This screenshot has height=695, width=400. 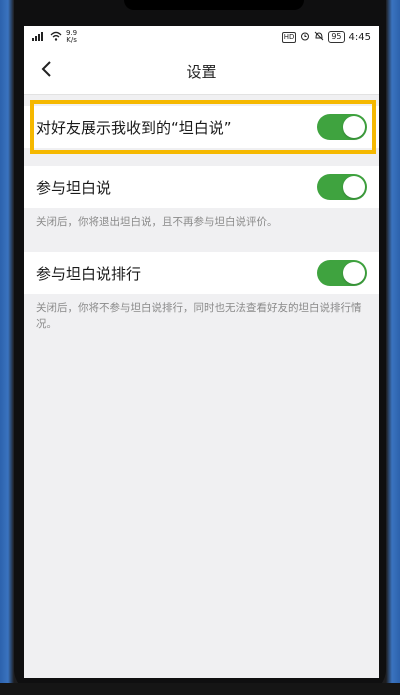 I want to click on highlight-box, so click(x=203, y=127).